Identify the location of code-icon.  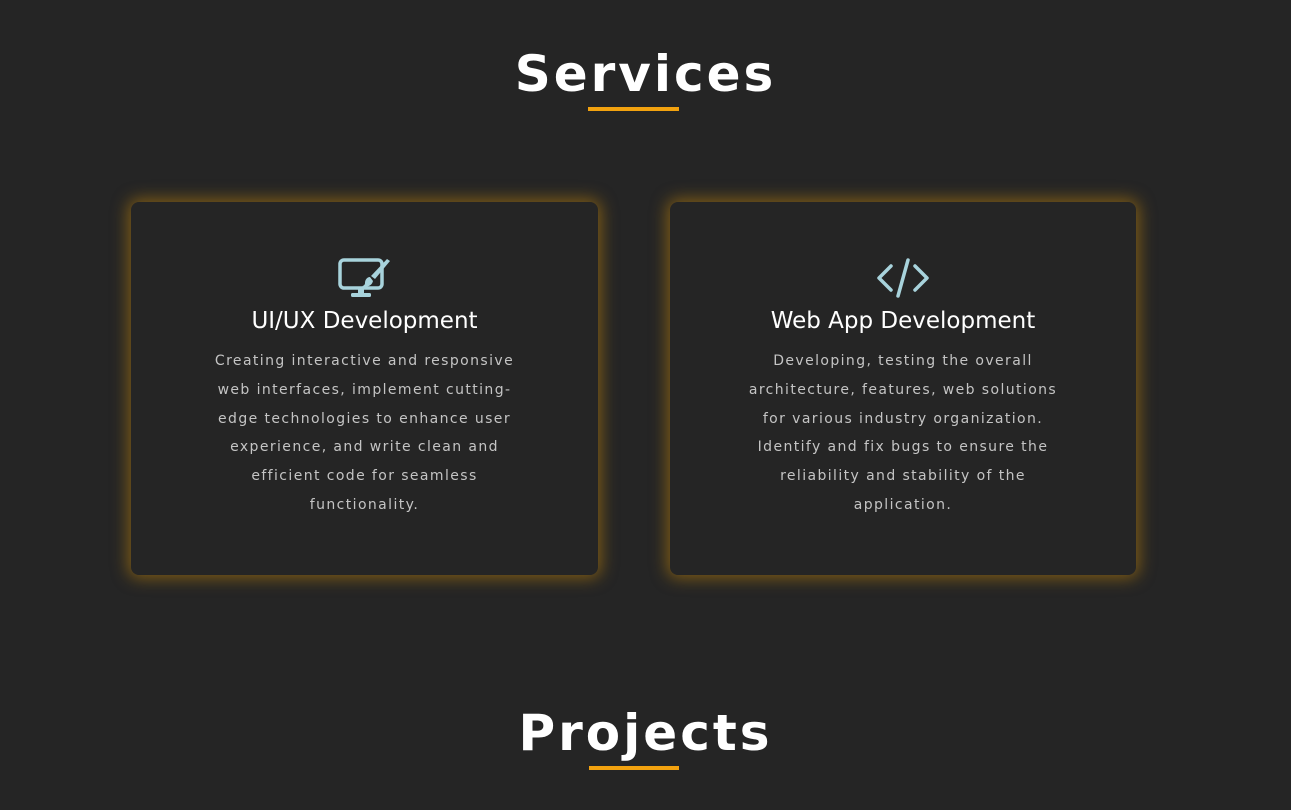
(903, 278).